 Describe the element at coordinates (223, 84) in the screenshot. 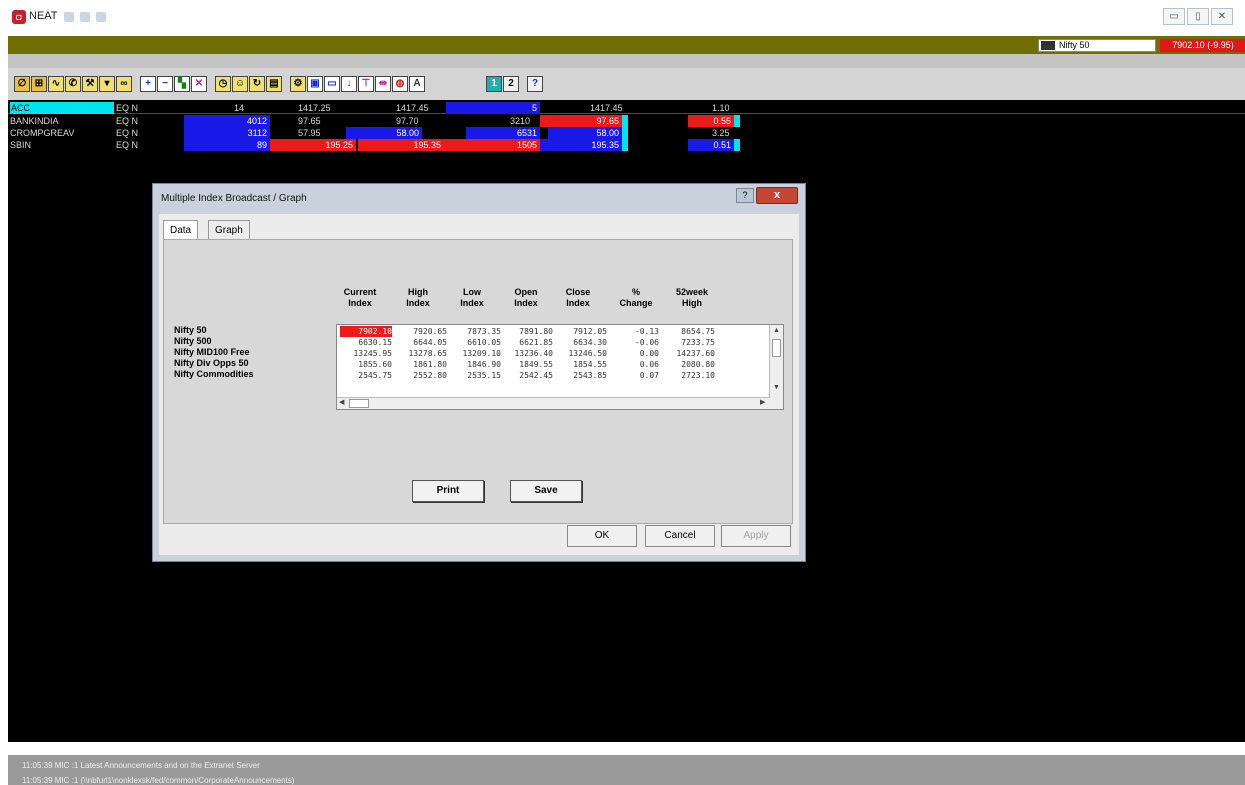

I see `timer-icon: ◷` at that location.